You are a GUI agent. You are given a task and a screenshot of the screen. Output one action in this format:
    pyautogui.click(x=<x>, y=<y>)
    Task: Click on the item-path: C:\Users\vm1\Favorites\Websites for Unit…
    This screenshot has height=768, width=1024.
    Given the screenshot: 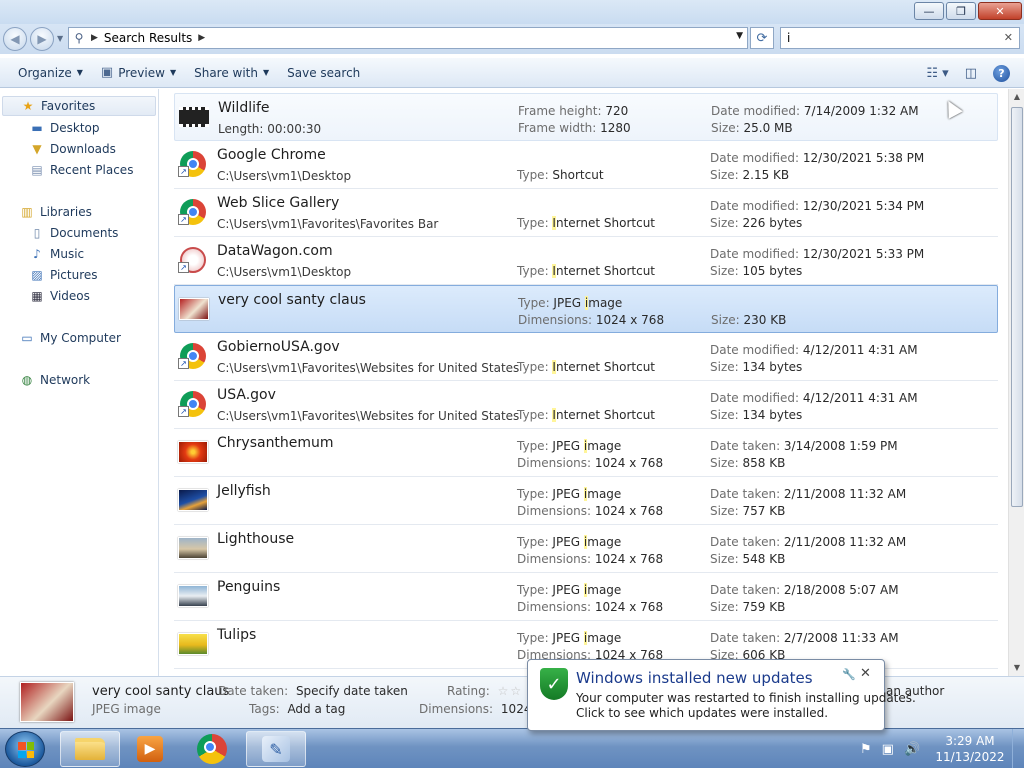 What is the action you would take?
    pyautogui.click(x=368, y=416)
    